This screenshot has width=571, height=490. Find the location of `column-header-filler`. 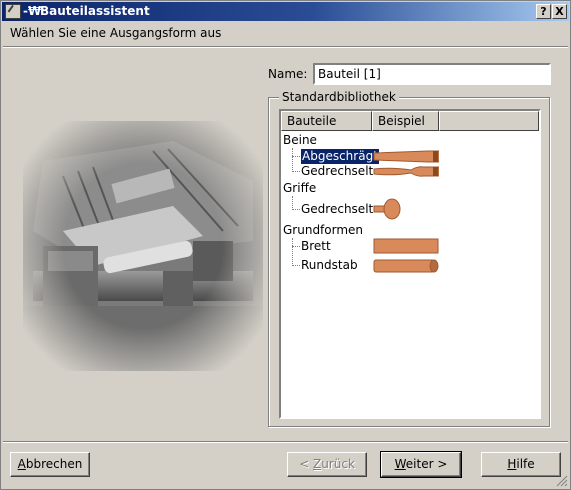

column-header-filler is located at coordinates (489, 121).